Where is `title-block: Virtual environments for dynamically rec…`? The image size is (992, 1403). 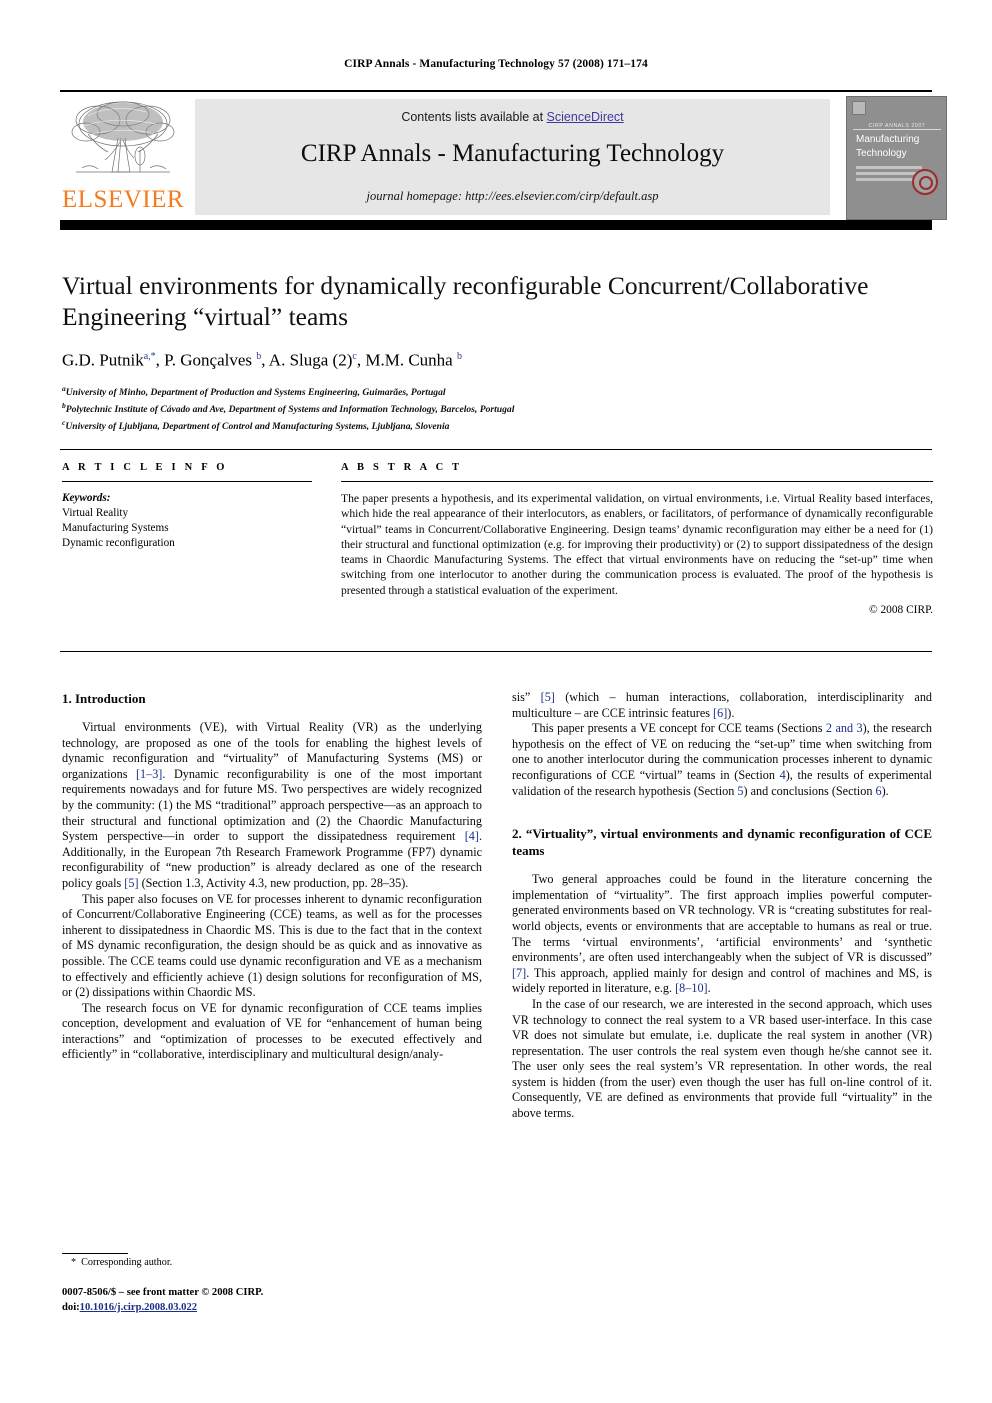 title-block: Virtual environments for dynamically rec… is located at coordinates (498, 352).